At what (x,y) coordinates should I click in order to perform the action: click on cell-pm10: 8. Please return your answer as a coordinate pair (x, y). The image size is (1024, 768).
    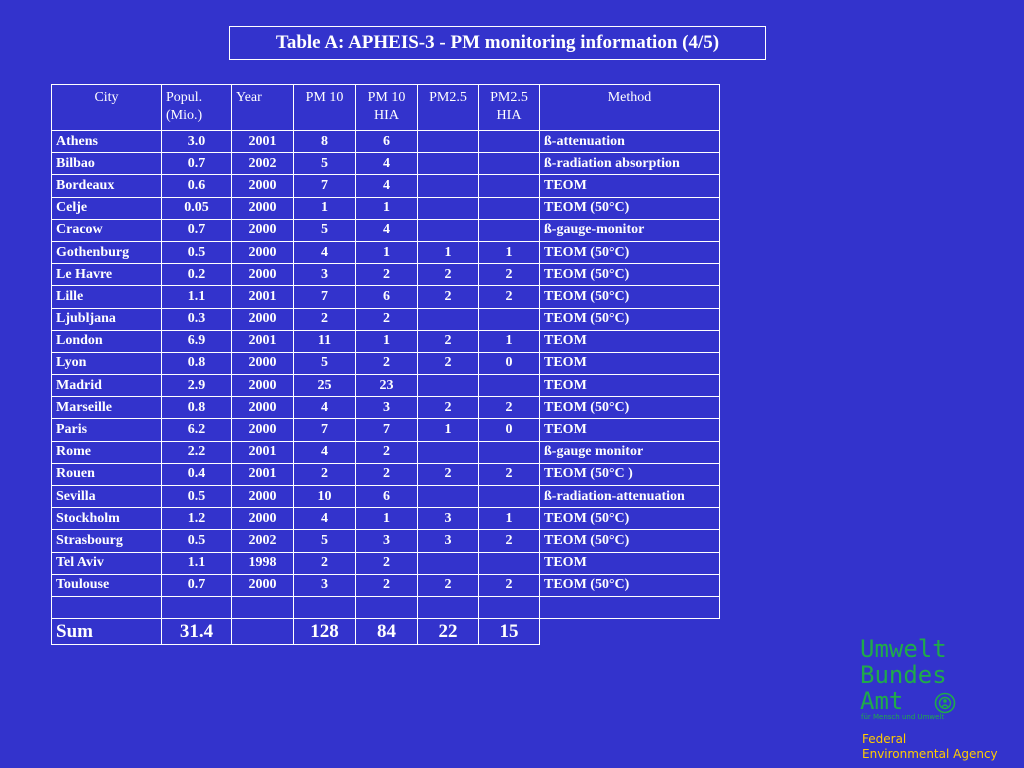
    Looking at the image, I should click on (324, 141).